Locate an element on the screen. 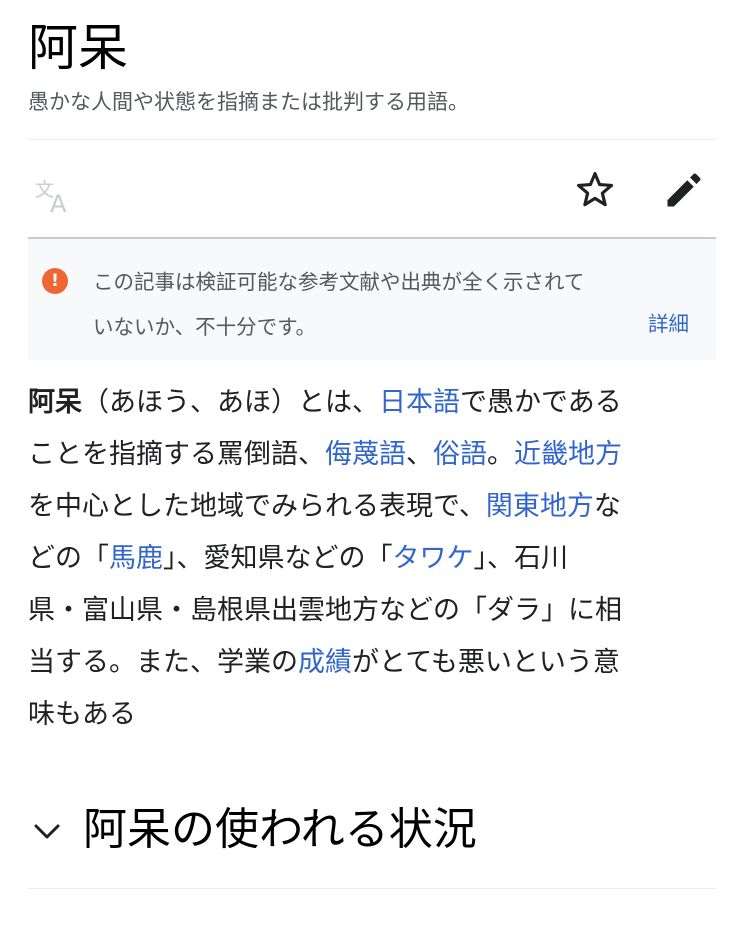  link-zokugo: 俗語 is located at coordinates (460, 454).